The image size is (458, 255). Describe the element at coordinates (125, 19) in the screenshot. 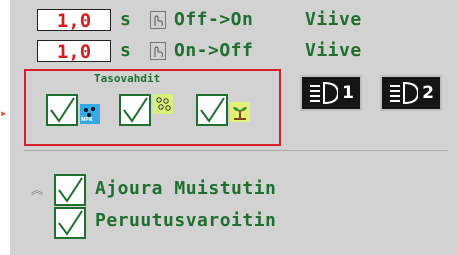

I see `off-on-delay-unit: s` at that location.